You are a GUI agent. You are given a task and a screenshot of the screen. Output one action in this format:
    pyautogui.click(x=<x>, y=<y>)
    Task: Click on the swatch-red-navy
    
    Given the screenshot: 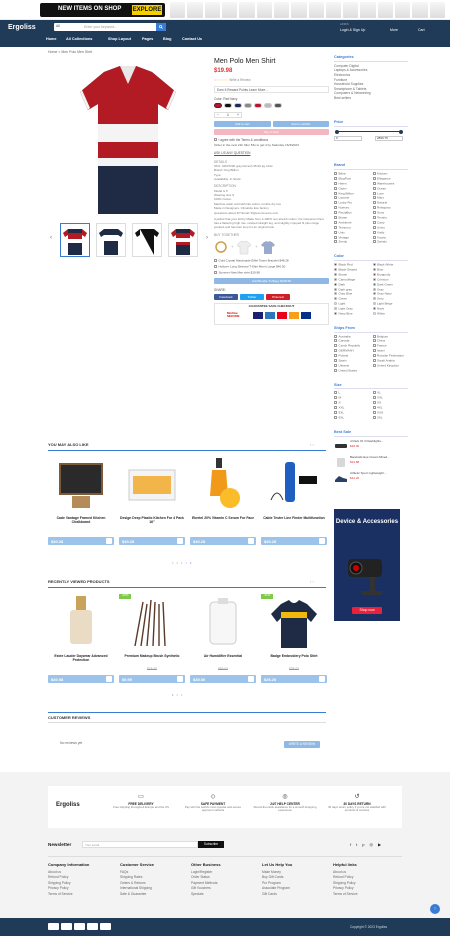 What is the action you would take?
    pyautogui.click(x=218, y=105)
    